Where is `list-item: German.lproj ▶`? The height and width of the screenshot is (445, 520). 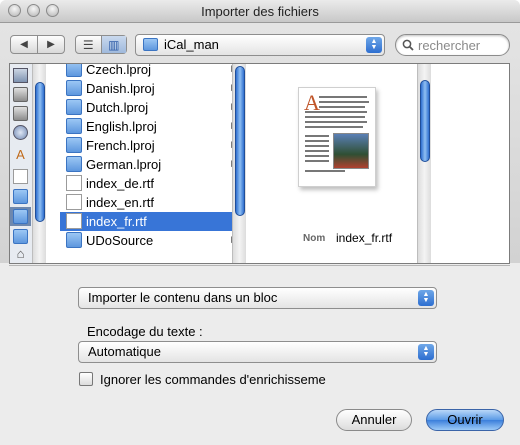
list-item: German.lproj ▶ is located at coordinates (152, 164).